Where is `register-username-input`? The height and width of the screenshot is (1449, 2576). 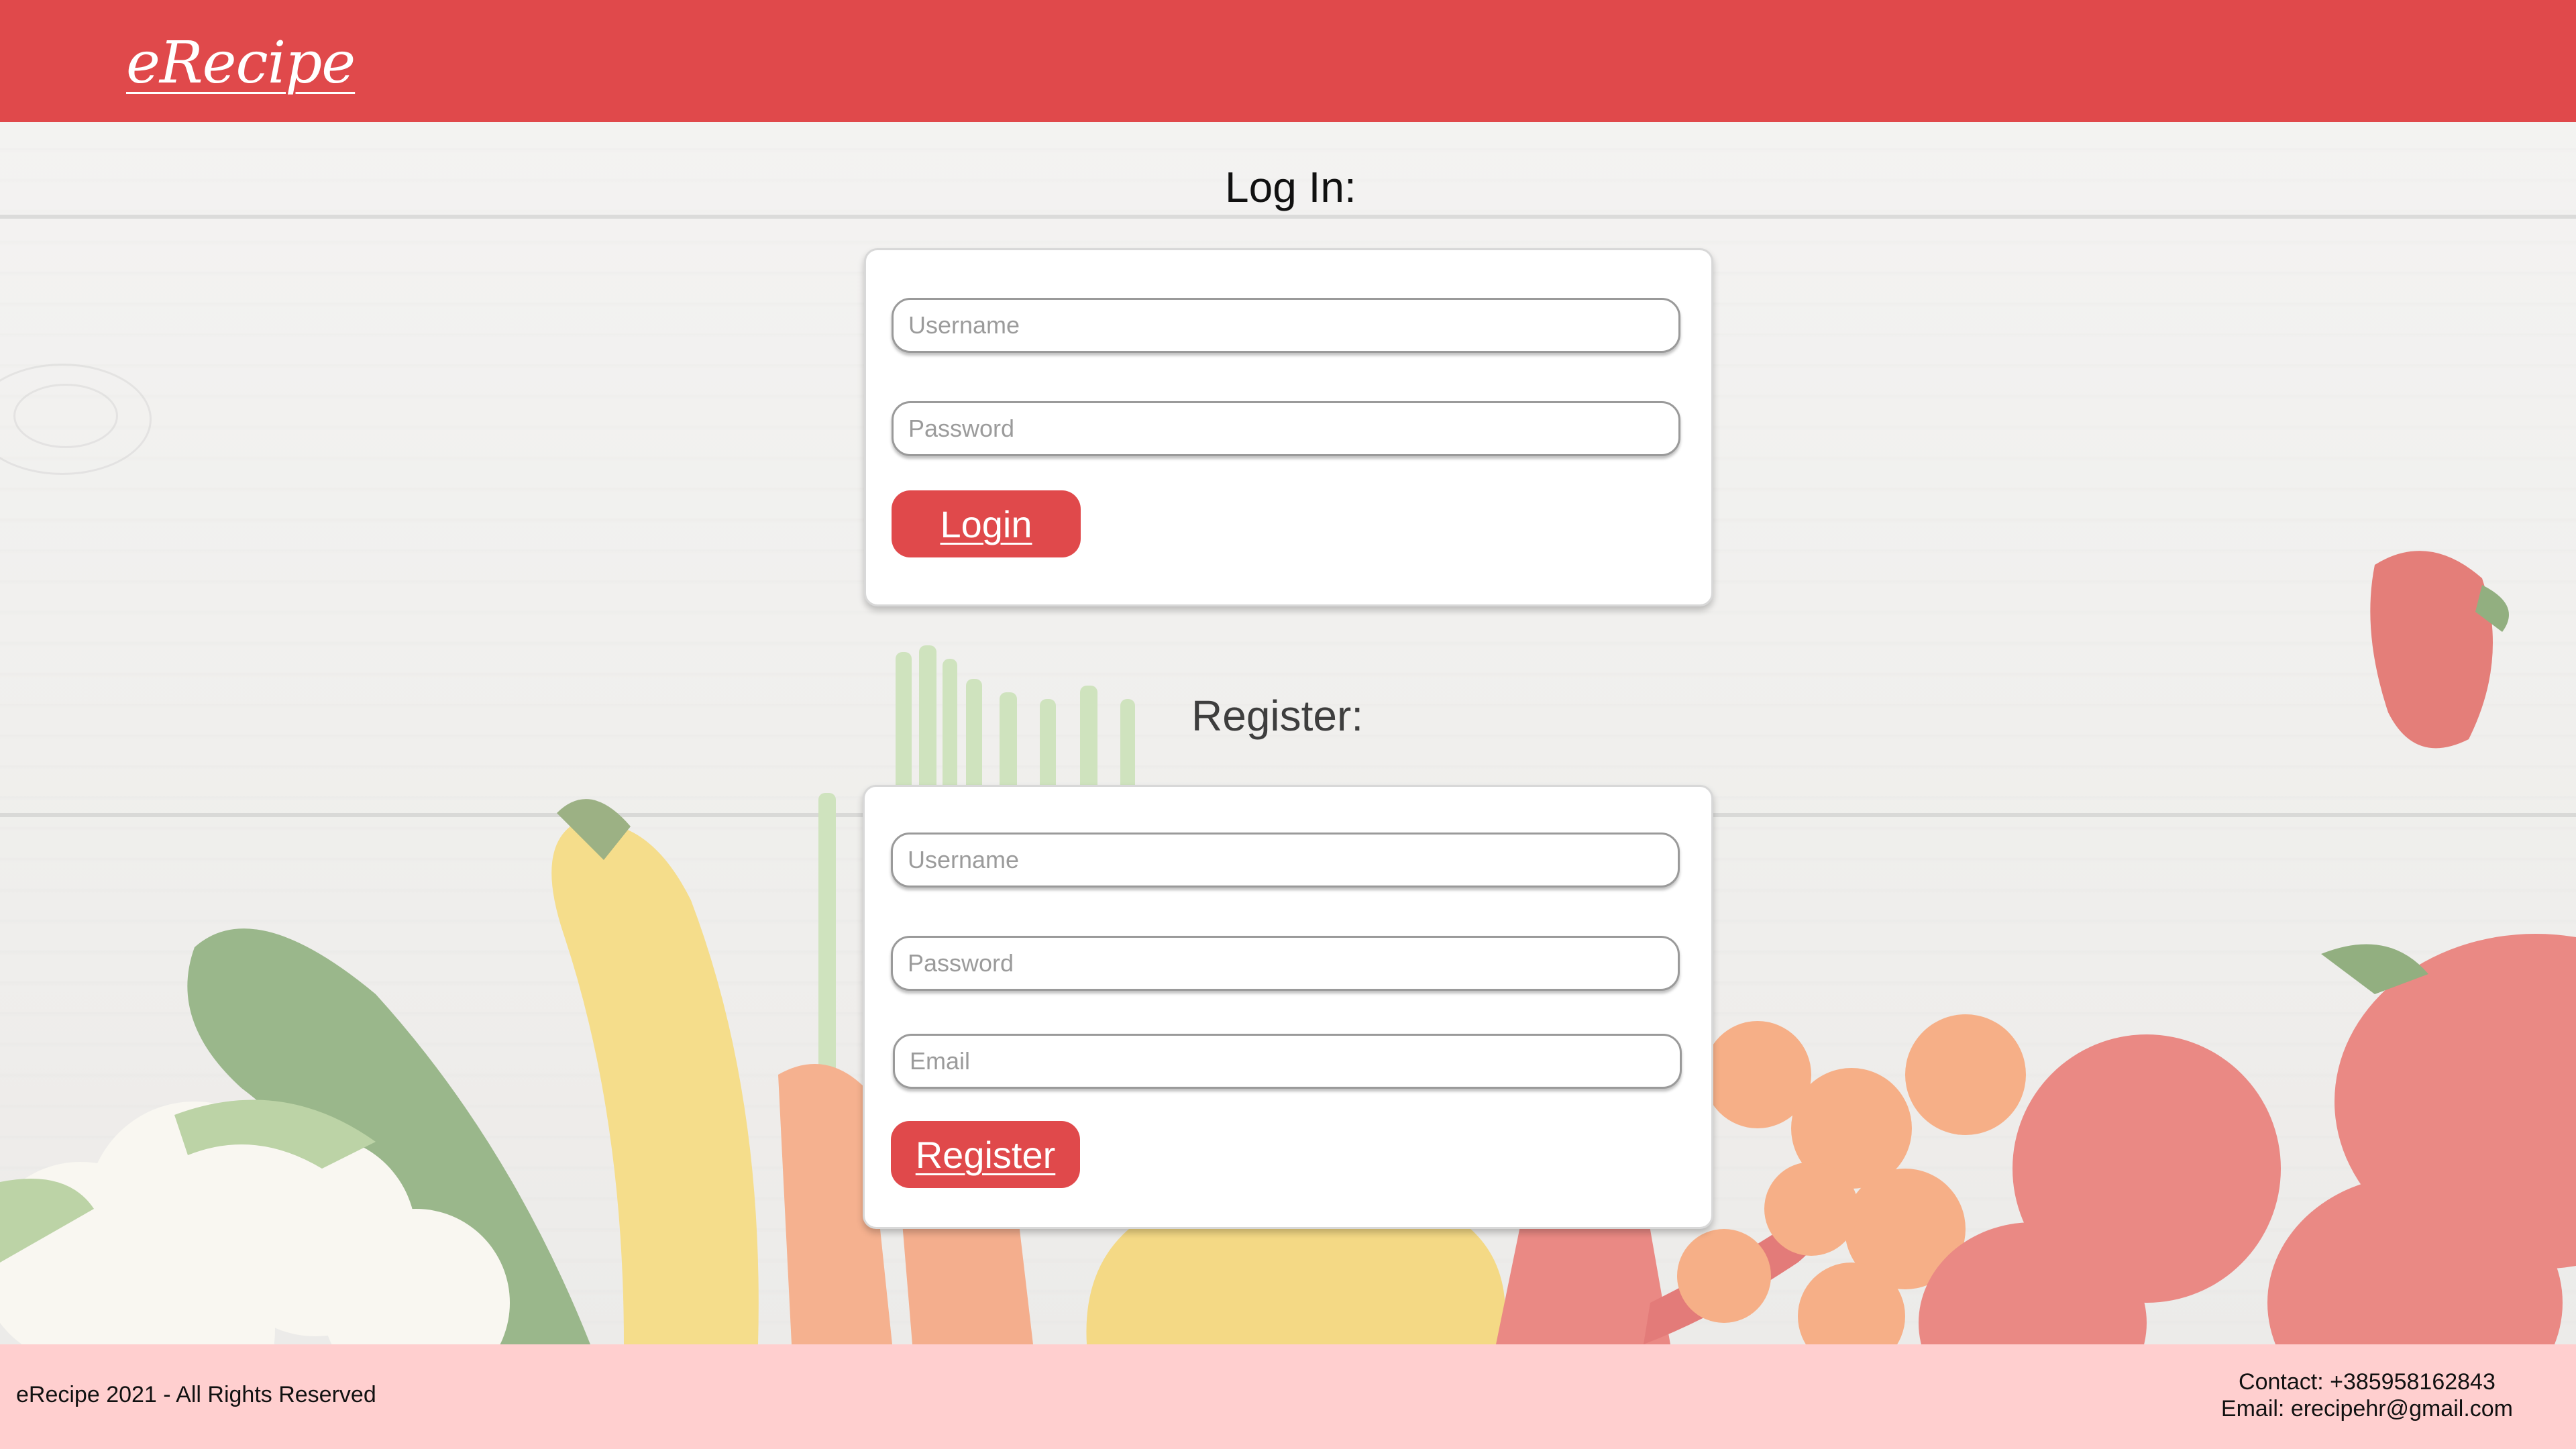
register-username-input is located at coordinates (1285, 860).